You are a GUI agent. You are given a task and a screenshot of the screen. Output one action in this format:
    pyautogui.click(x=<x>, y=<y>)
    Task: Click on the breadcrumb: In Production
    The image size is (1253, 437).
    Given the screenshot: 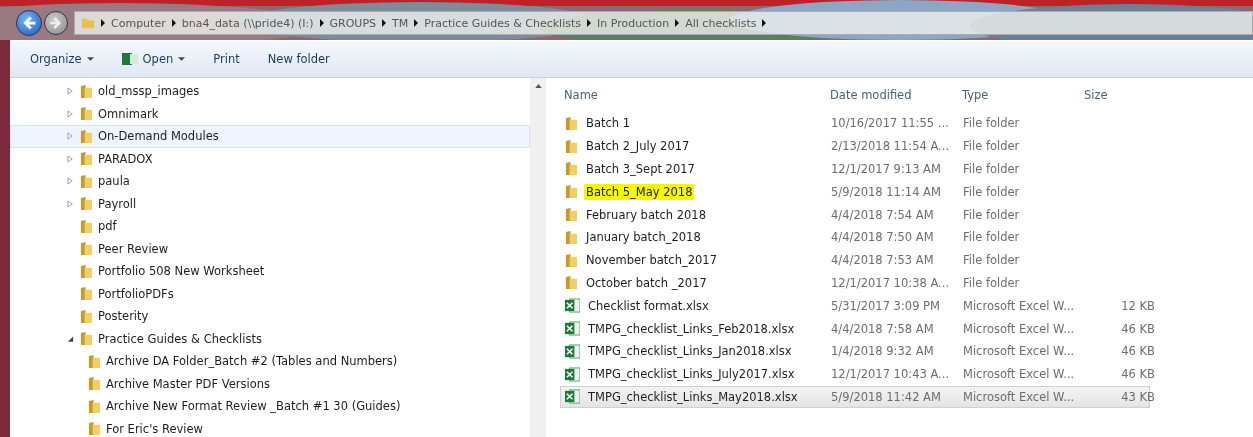 What is the action you would take?
    pyautogui.click(x=633, y=23)
    